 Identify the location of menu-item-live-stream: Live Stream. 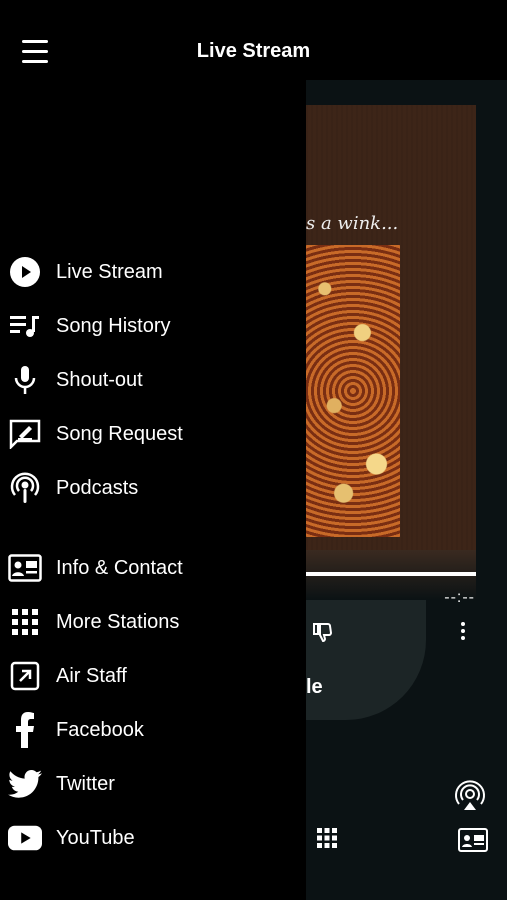
(153, 272).